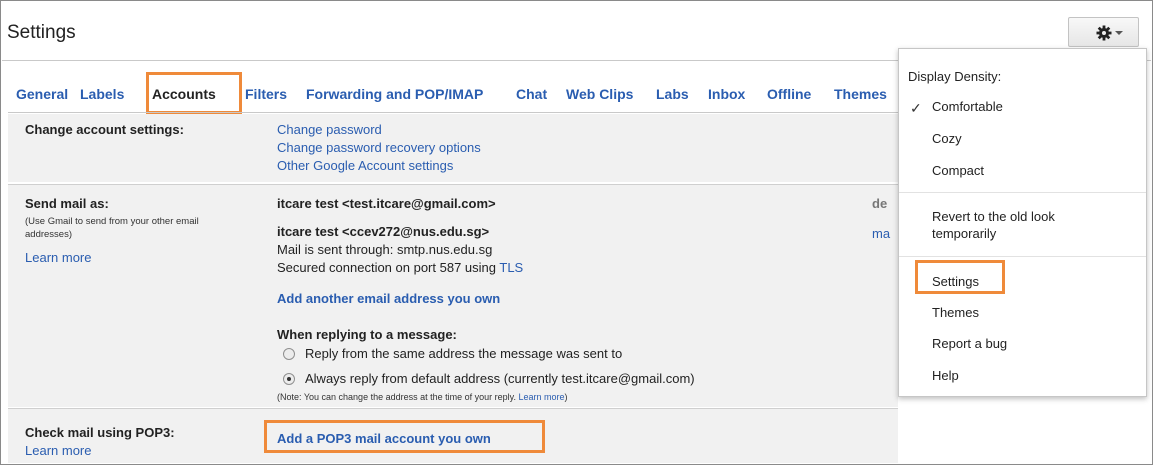  What do you see at coordinates (184, 94) in the screenshot?
I see `tab-accounts: Accounts` at bounding box center [184, 94].